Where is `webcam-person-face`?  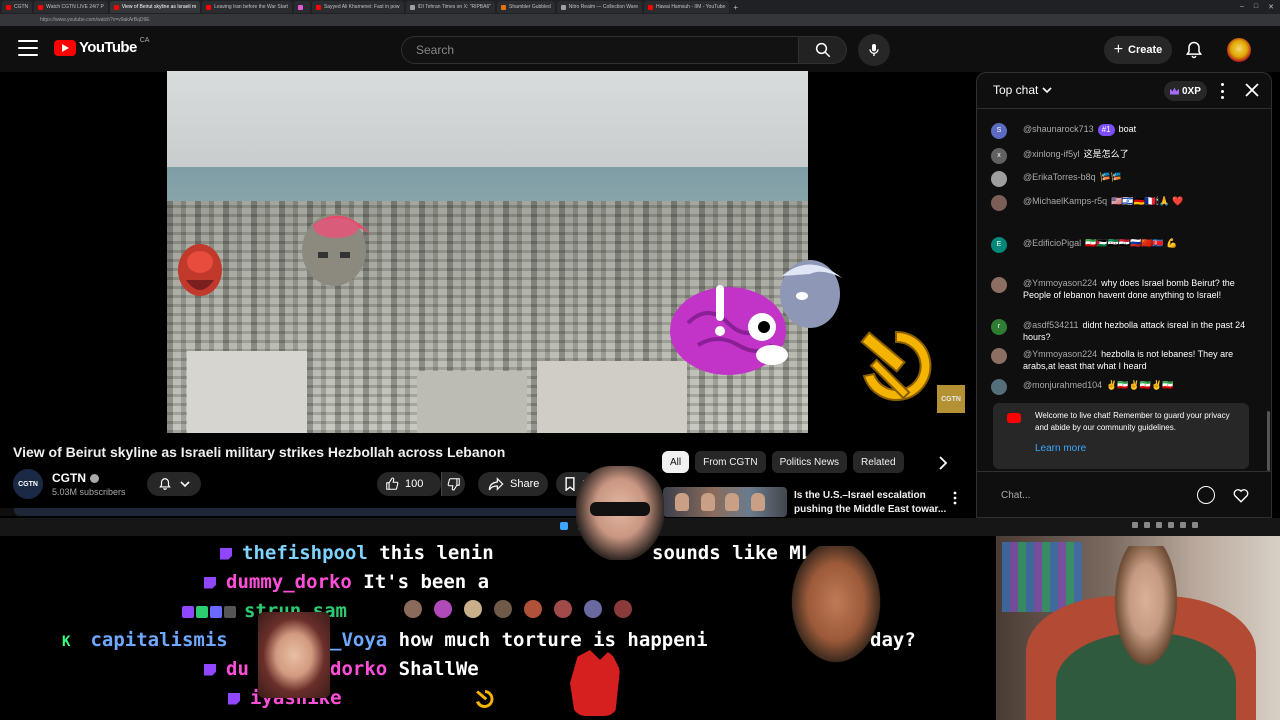 webcam-person-face is located at coordinates (1146, 633).